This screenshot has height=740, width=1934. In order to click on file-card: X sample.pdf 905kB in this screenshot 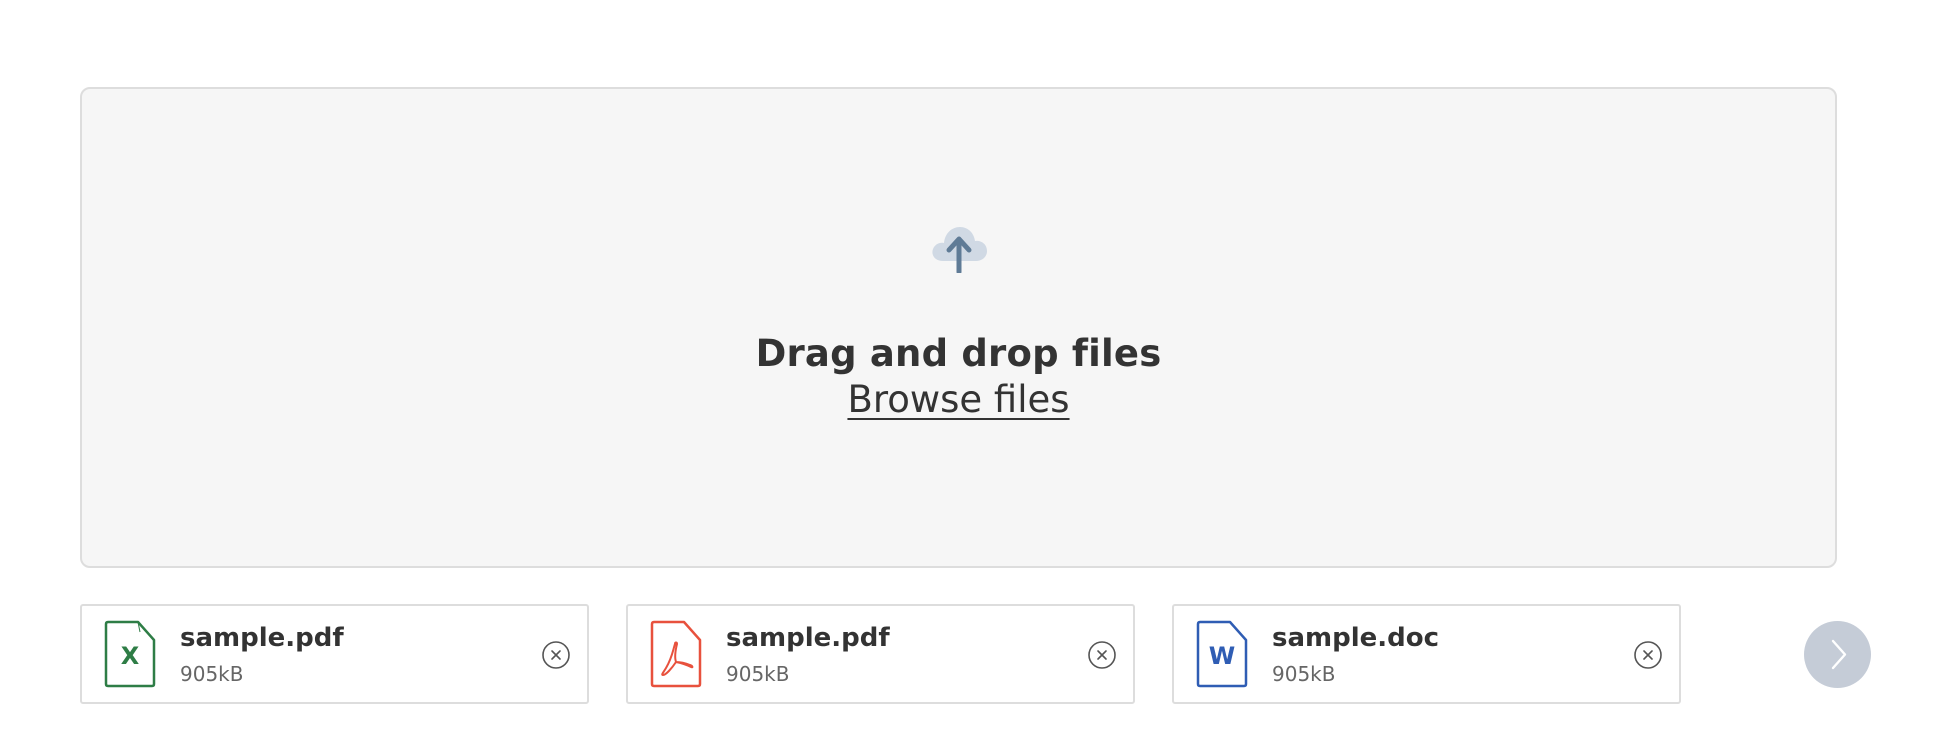, I will do `click(334, 654)`.